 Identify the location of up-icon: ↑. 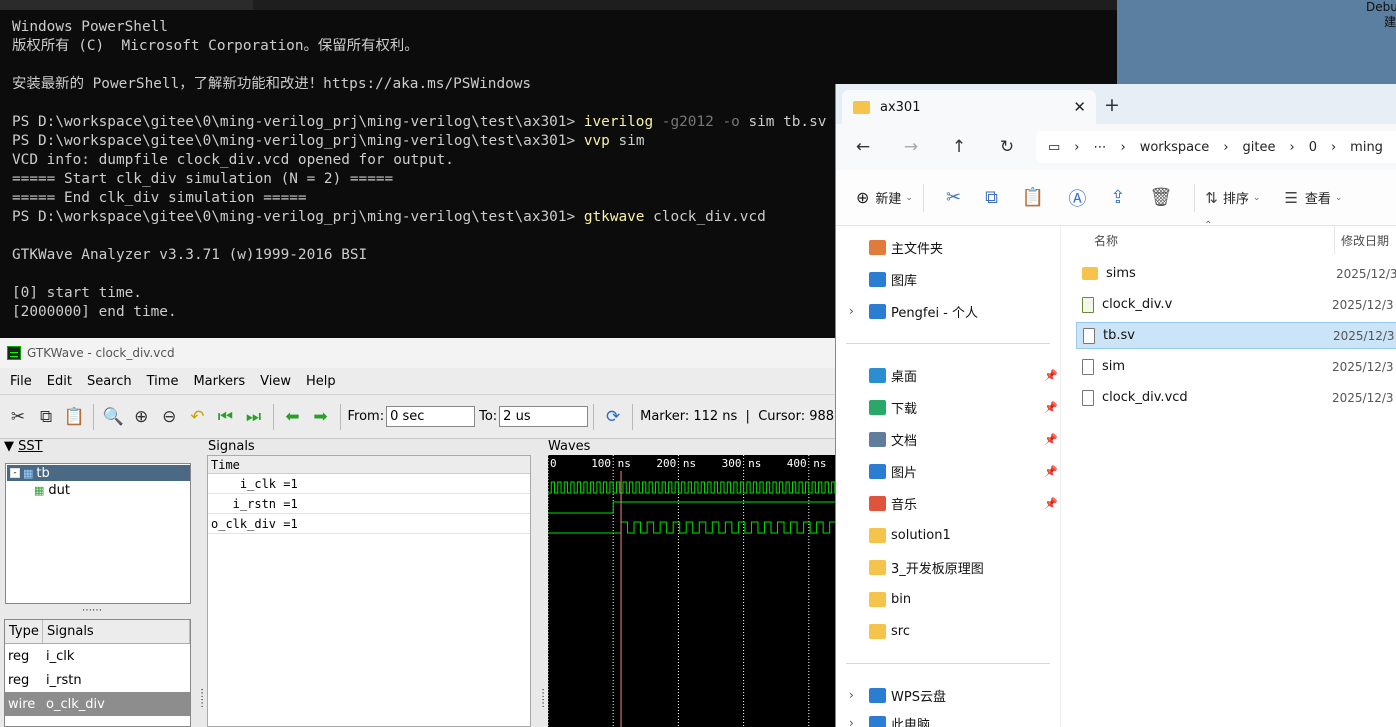
(959, 147).